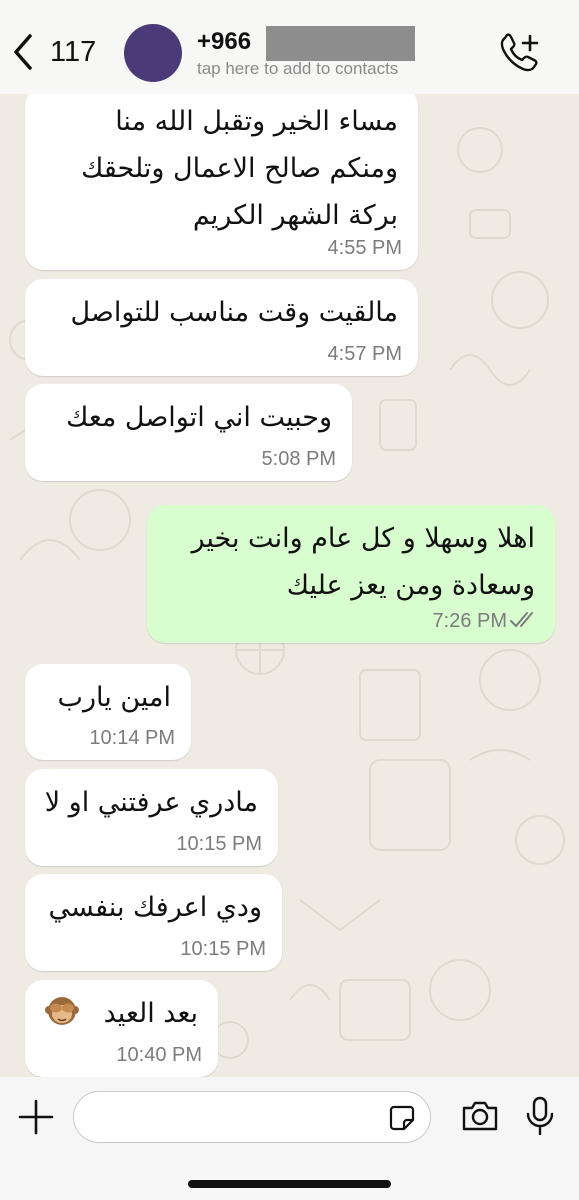 This screenshot has height=1200, width=579. I want to click on see-no-evil-monkey-icon, so click(62, 1011).